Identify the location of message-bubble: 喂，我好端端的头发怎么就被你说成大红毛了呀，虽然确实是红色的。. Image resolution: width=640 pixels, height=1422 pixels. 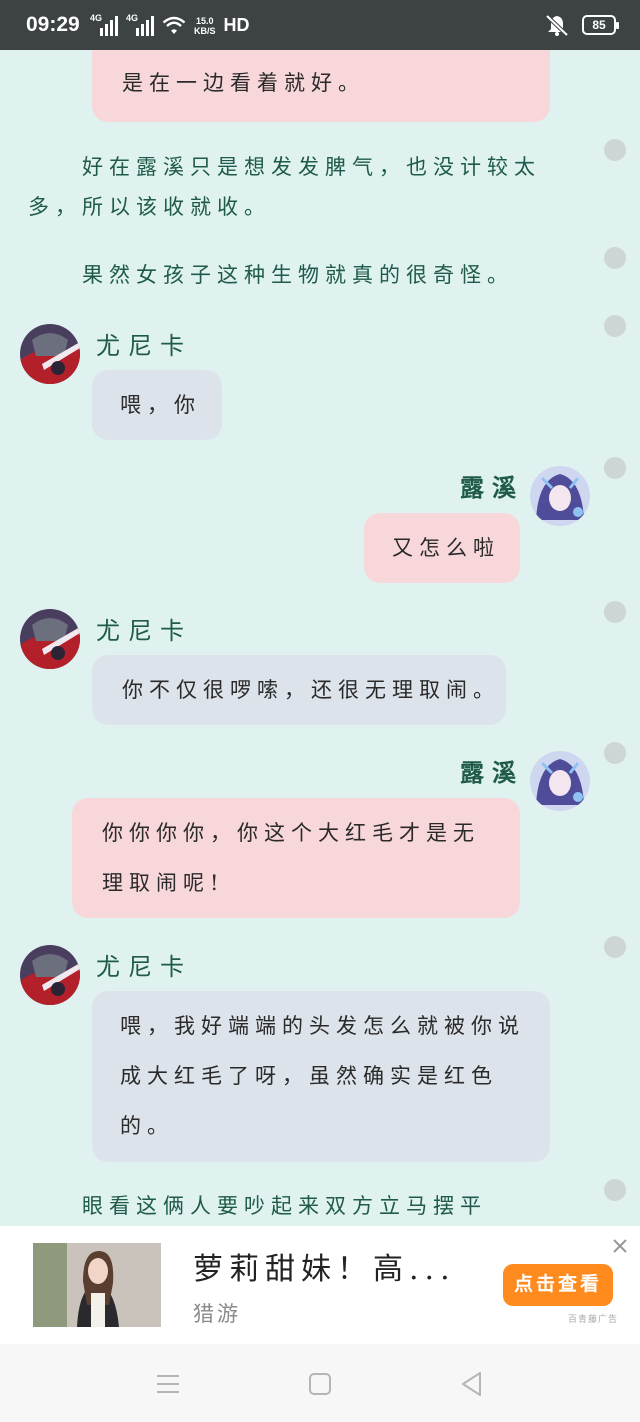
(321, 1076).